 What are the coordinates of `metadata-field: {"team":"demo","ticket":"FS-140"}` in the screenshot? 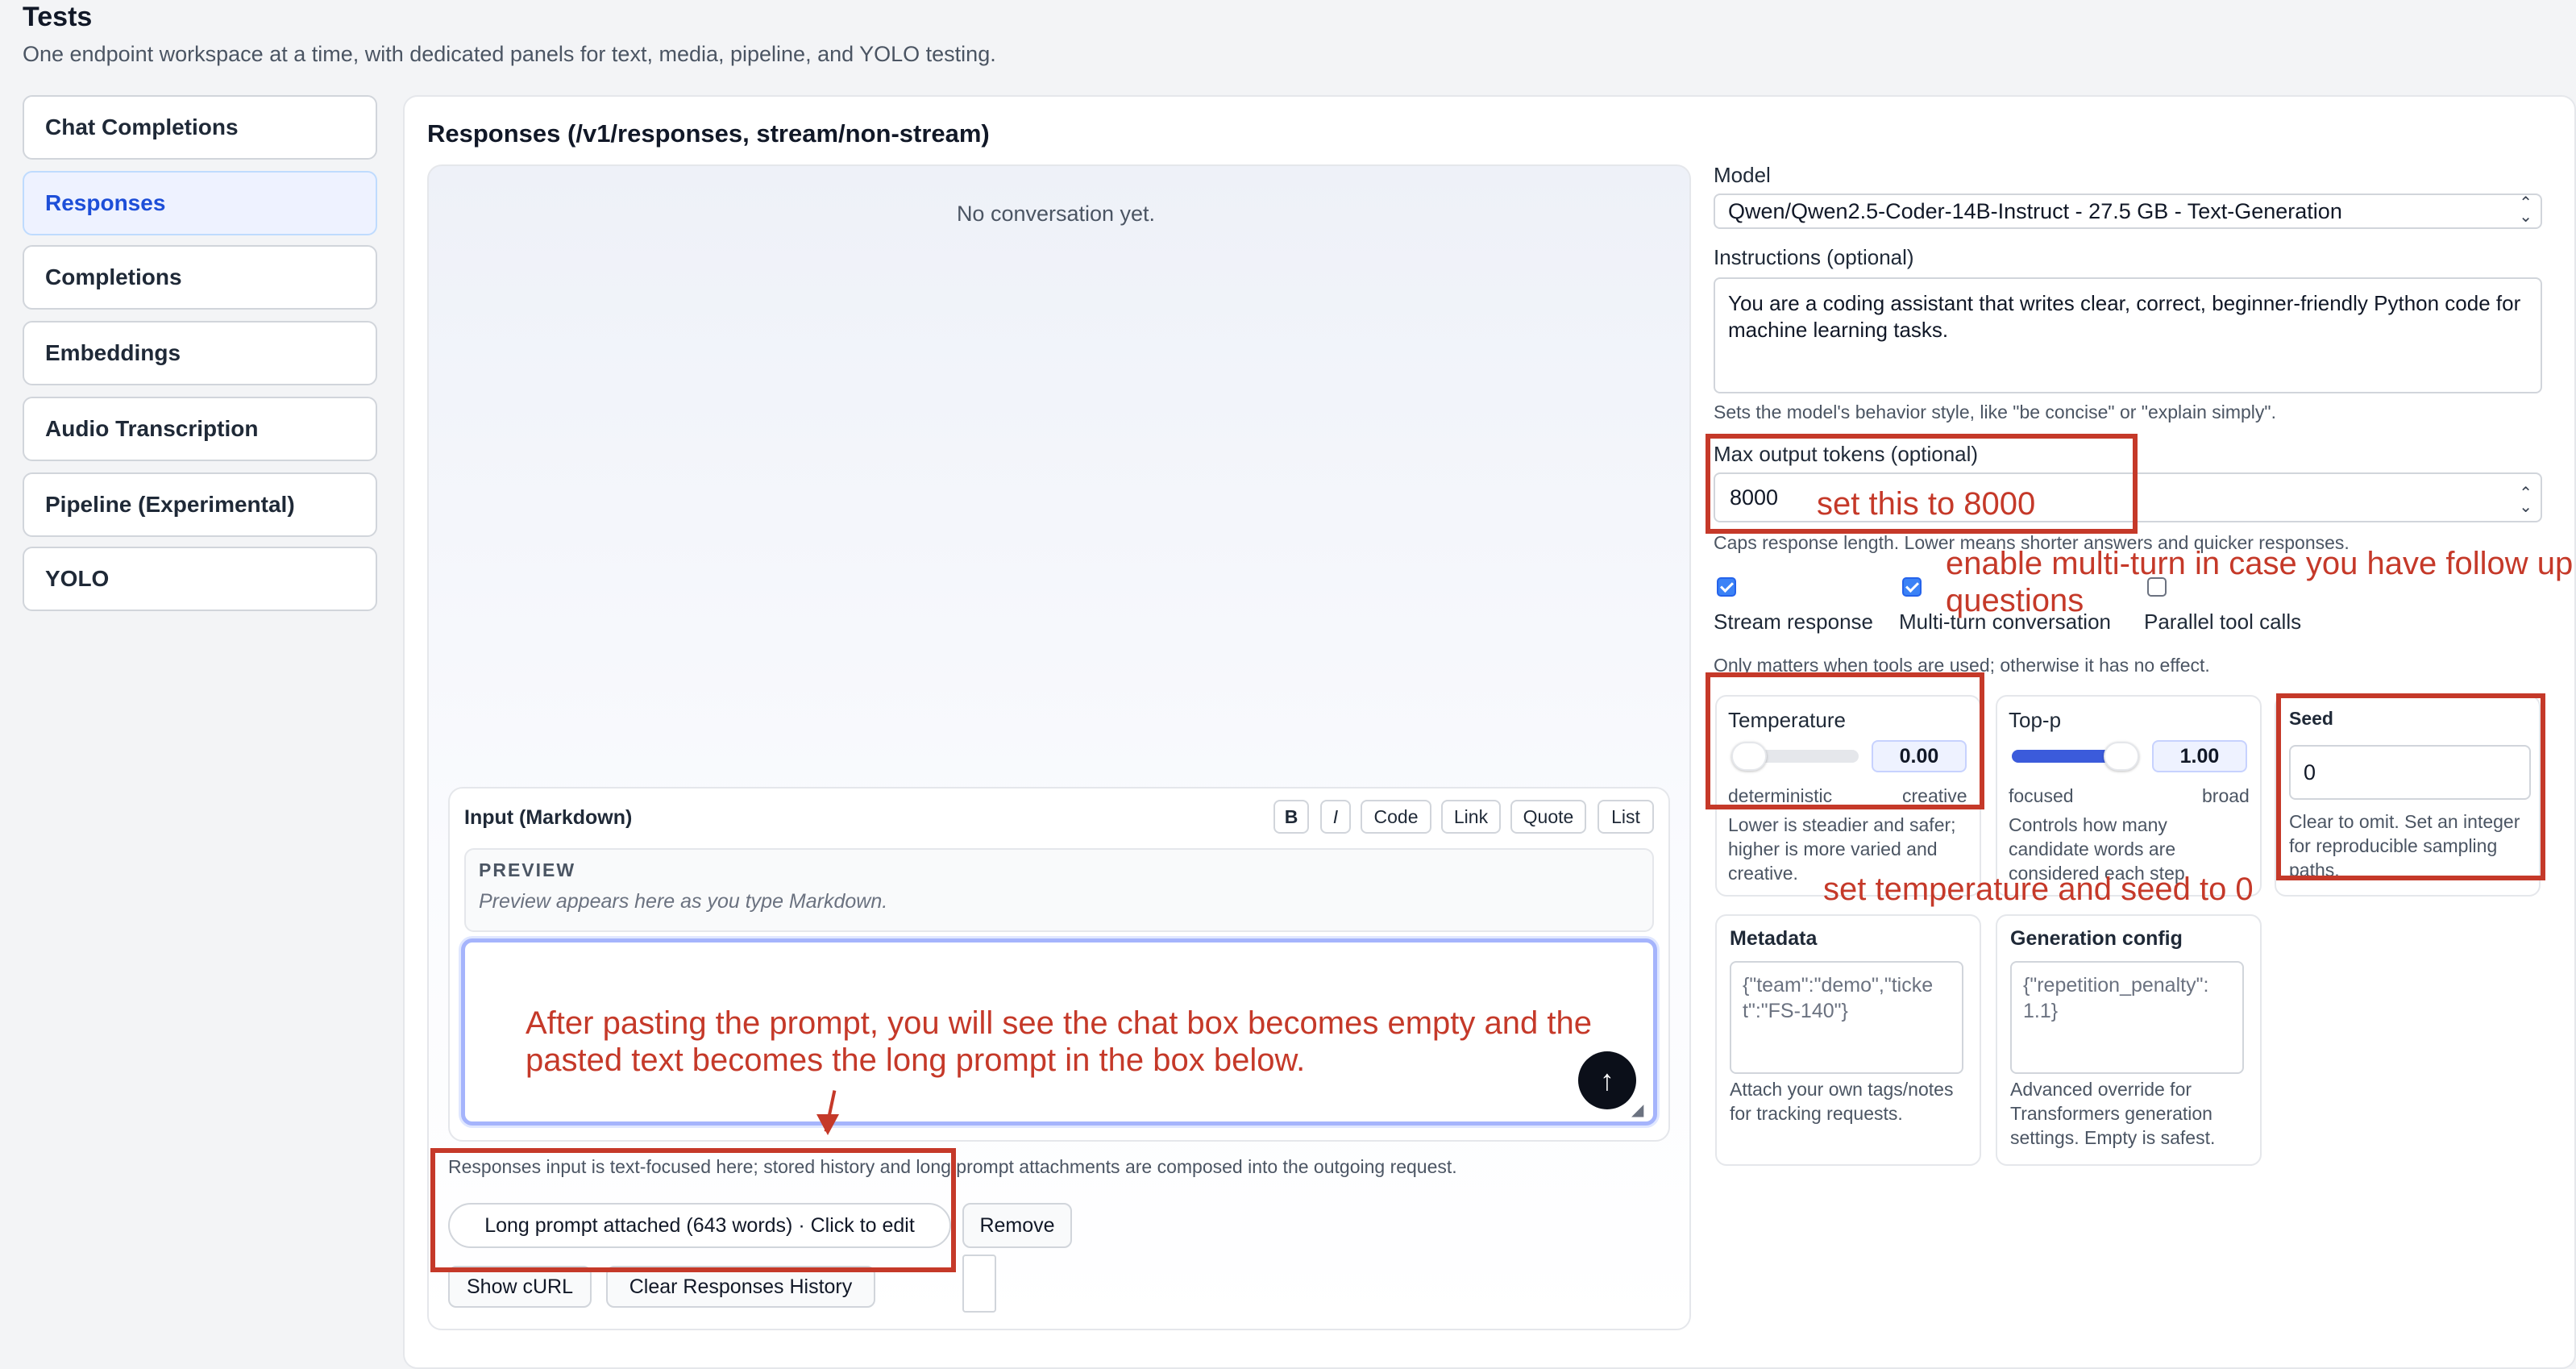 It's located at (1846, 1017).